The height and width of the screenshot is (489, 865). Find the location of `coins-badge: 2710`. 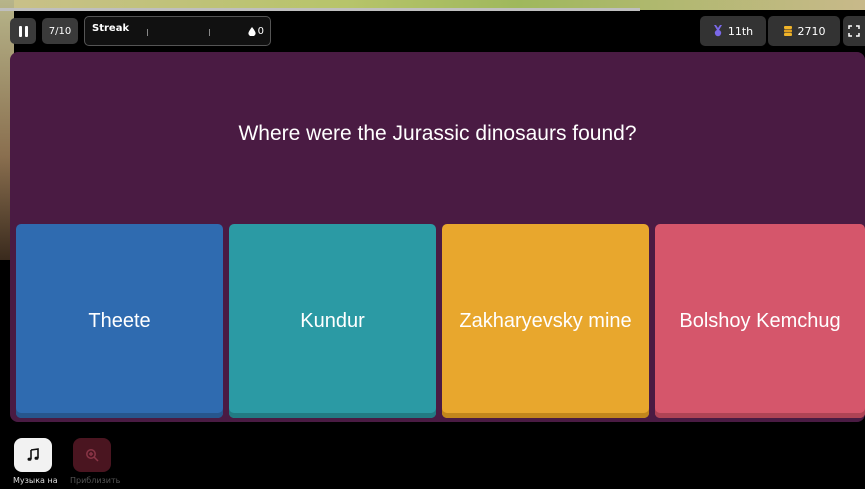

coins-badge: 2710 is located at coordinates (804, 31).